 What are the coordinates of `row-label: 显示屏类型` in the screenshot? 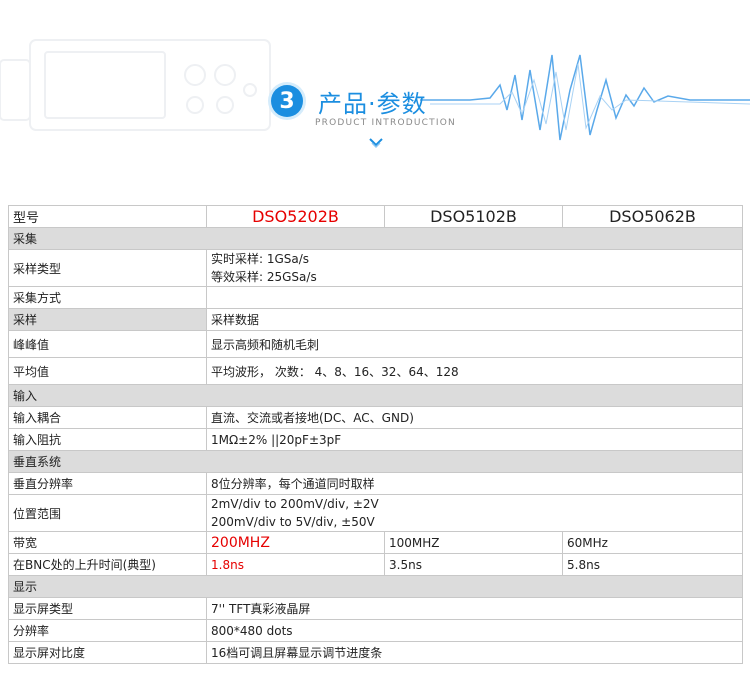 It's located at (107, 608).